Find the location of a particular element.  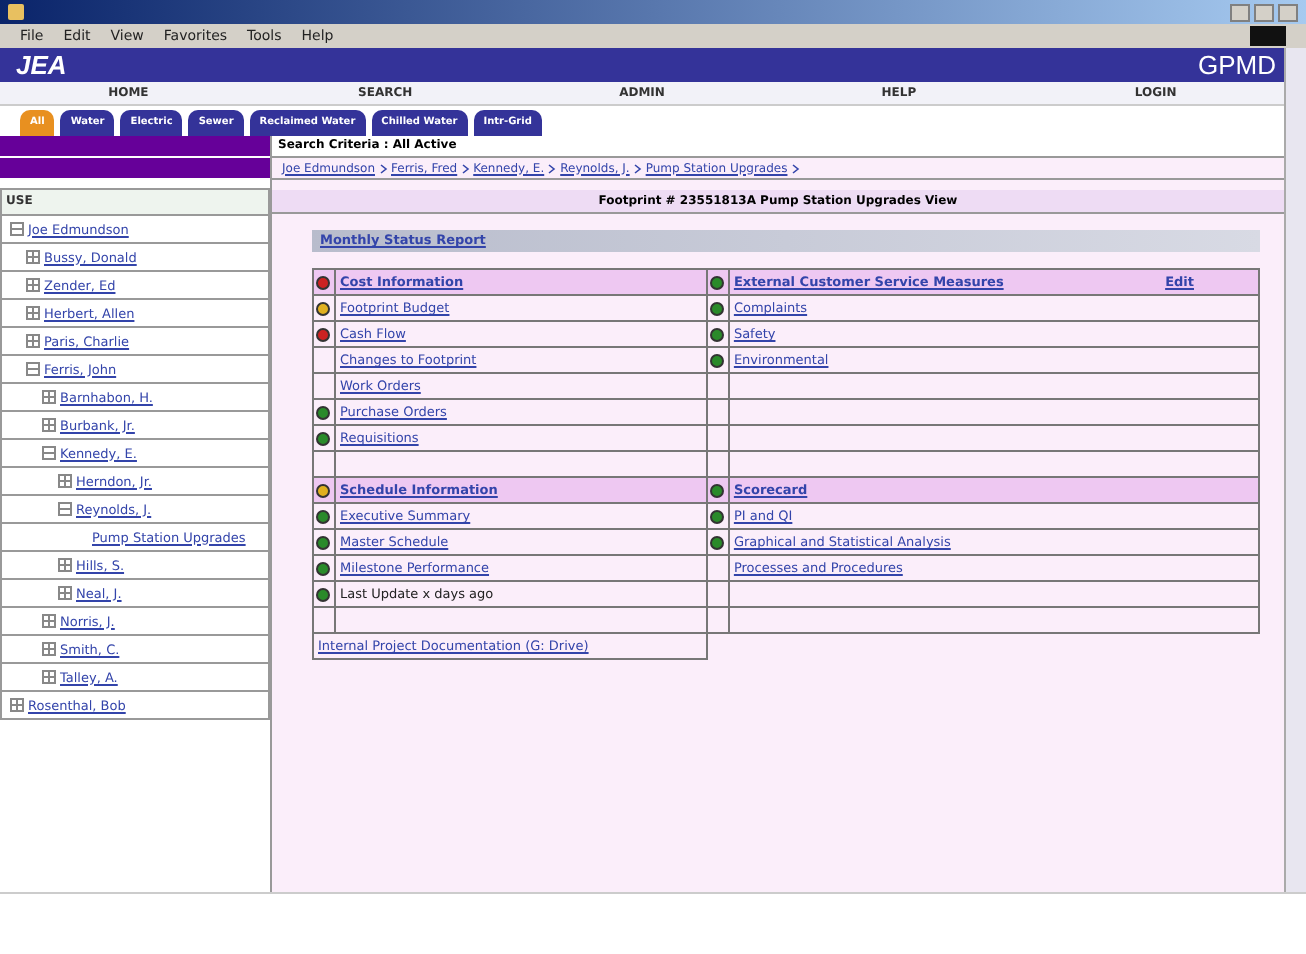

app-icon is located at coordinates (16, 12).